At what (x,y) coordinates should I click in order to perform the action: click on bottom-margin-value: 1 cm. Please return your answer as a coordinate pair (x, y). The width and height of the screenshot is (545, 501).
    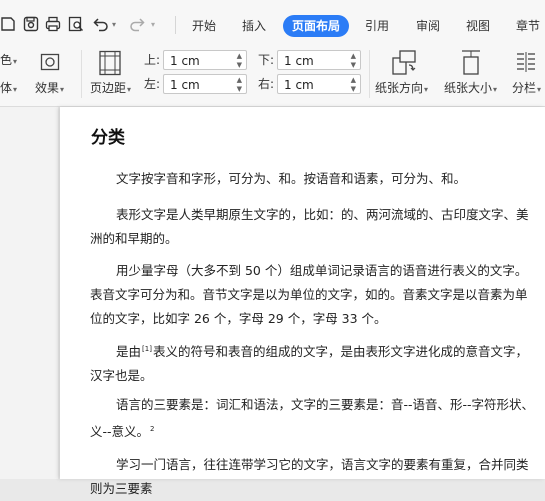
    Looking at the image, I should click on (299, 61).